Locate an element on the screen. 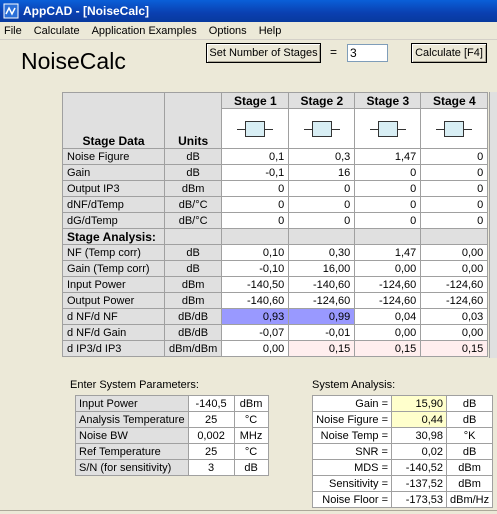 The image size is (497, 514). cell-value: -0,01 is located at coordinates (322, 332).